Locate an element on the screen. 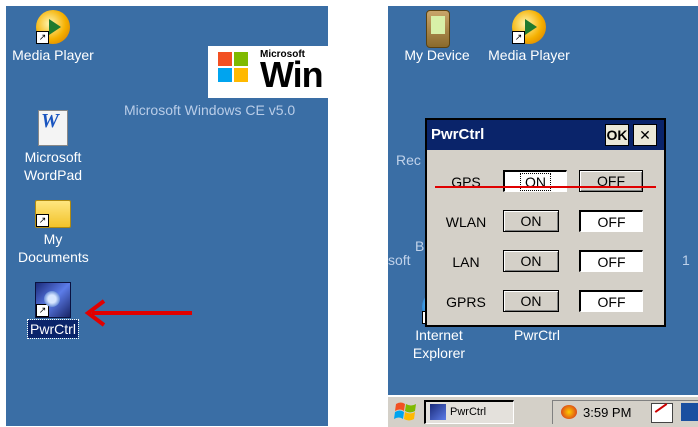 The width and height of the screenshot is (698, 427). desktop-icon-media-player: ↗ Media Player is located at coordinates (53, 37).